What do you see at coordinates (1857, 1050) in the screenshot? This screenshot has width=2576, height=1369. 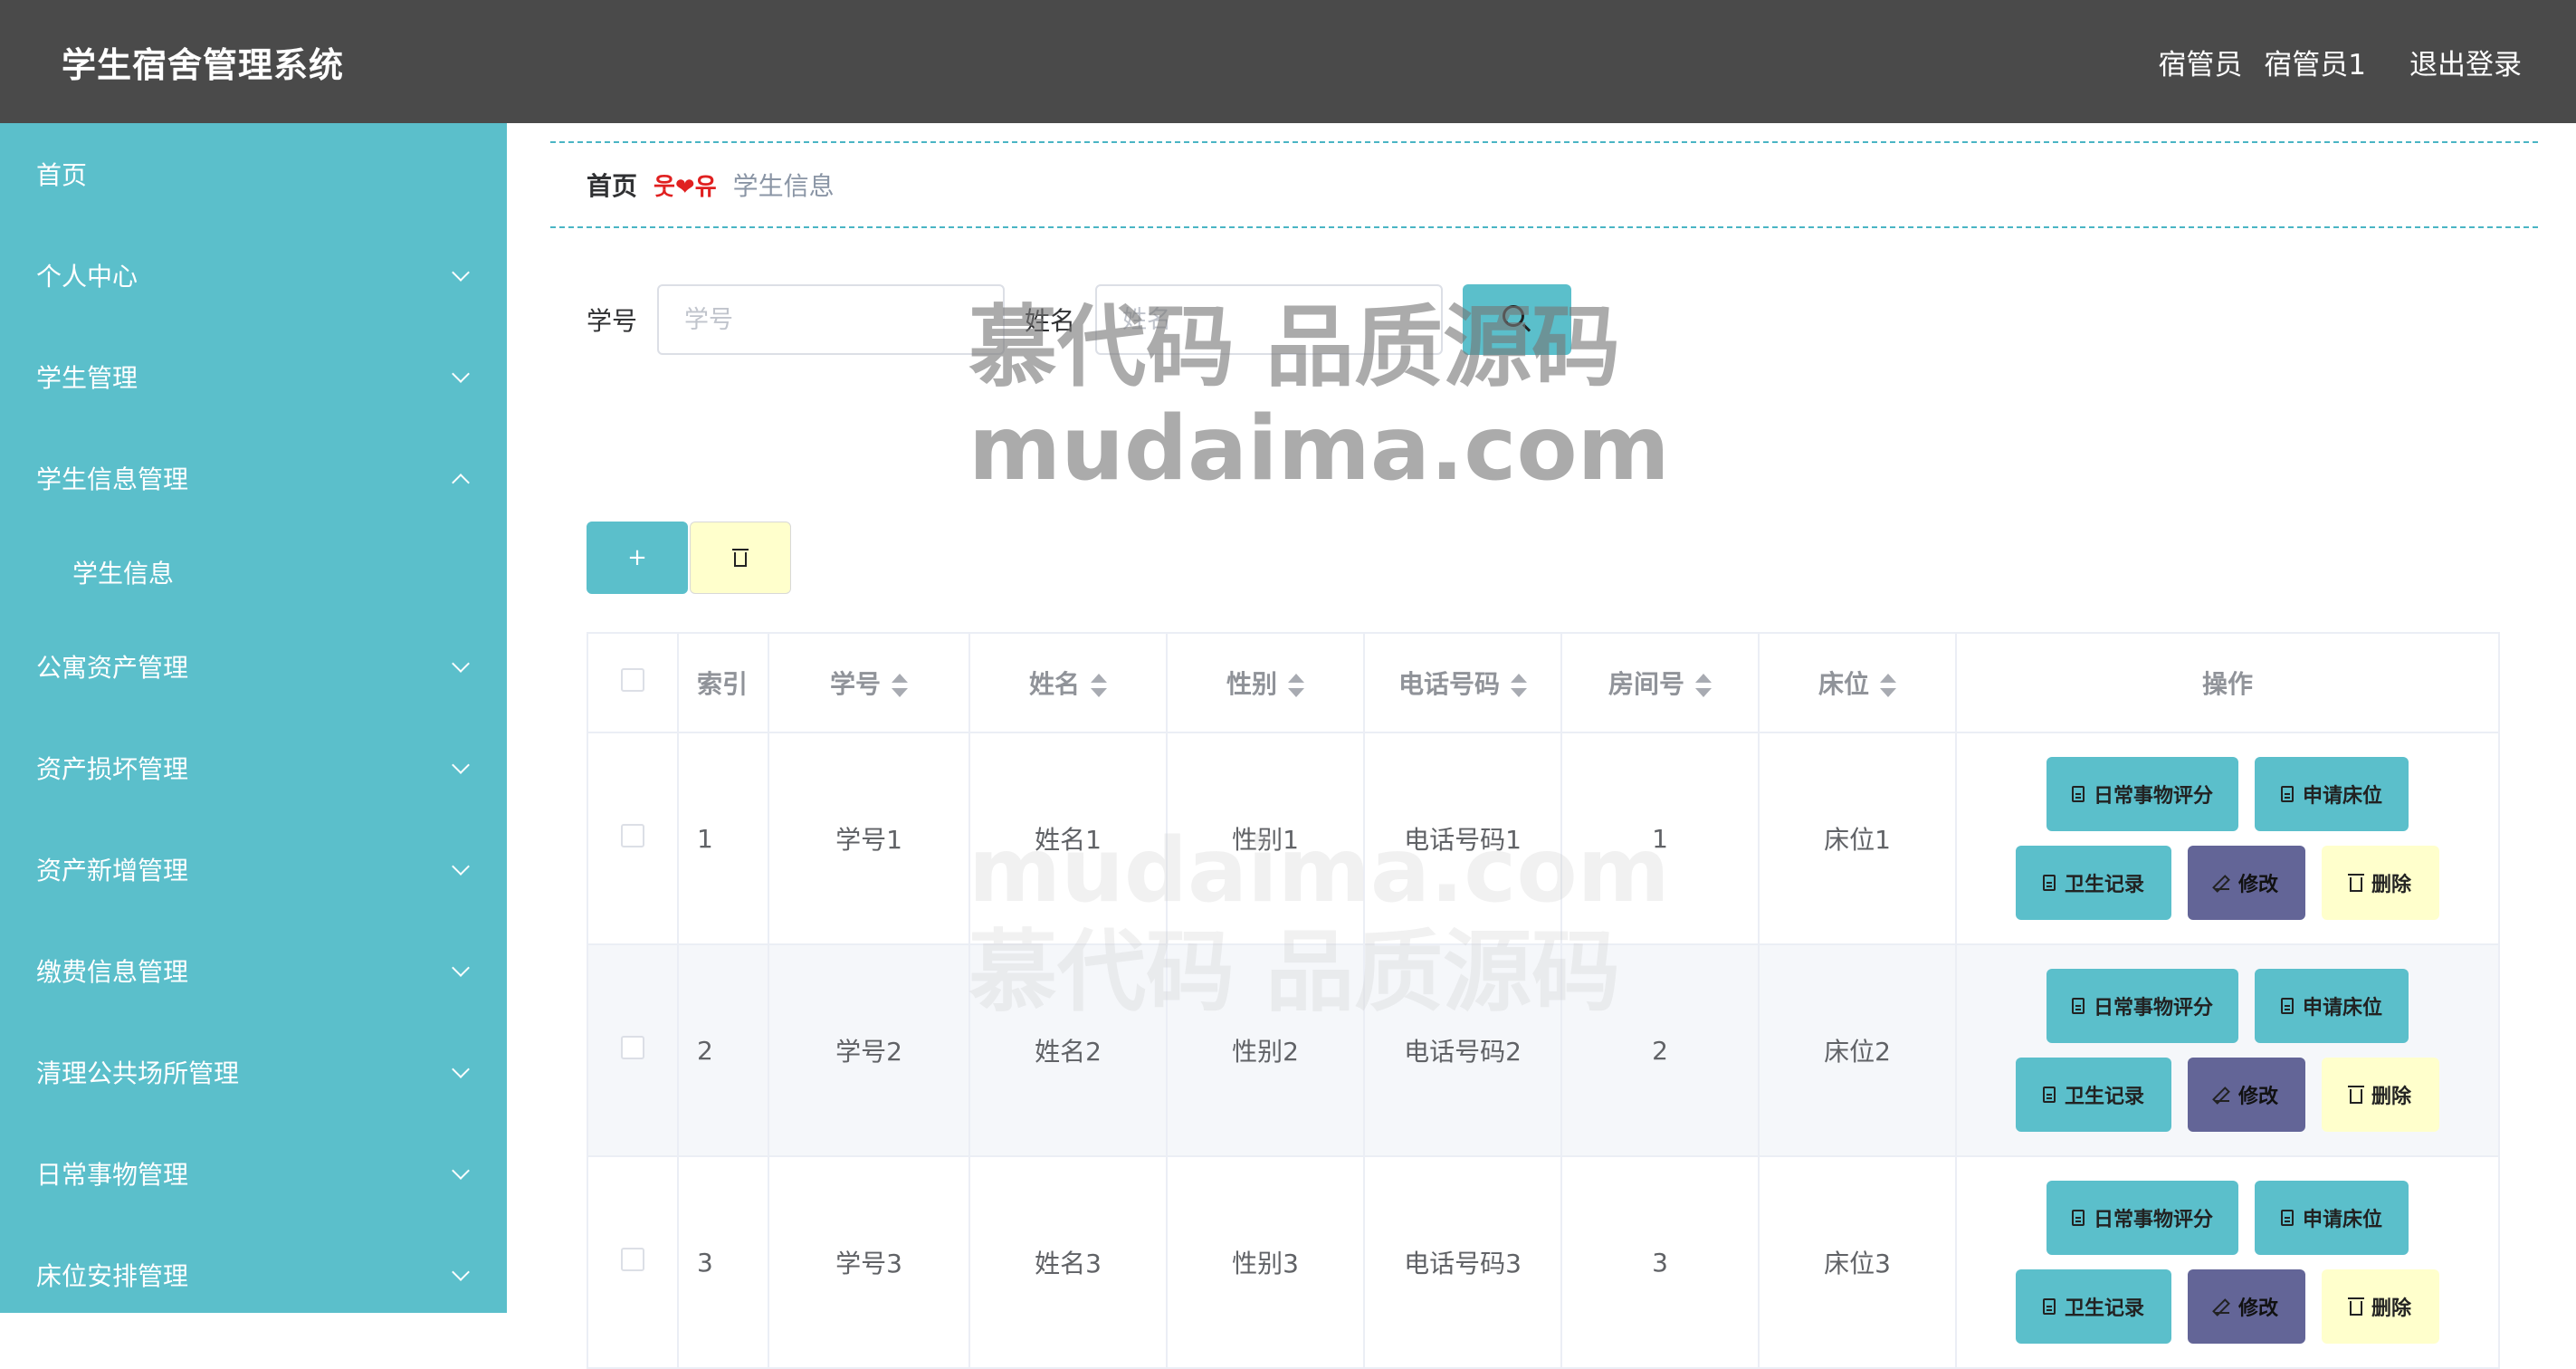 I see `cell-bed: 床位2` at bounding box center [1857, 1050].